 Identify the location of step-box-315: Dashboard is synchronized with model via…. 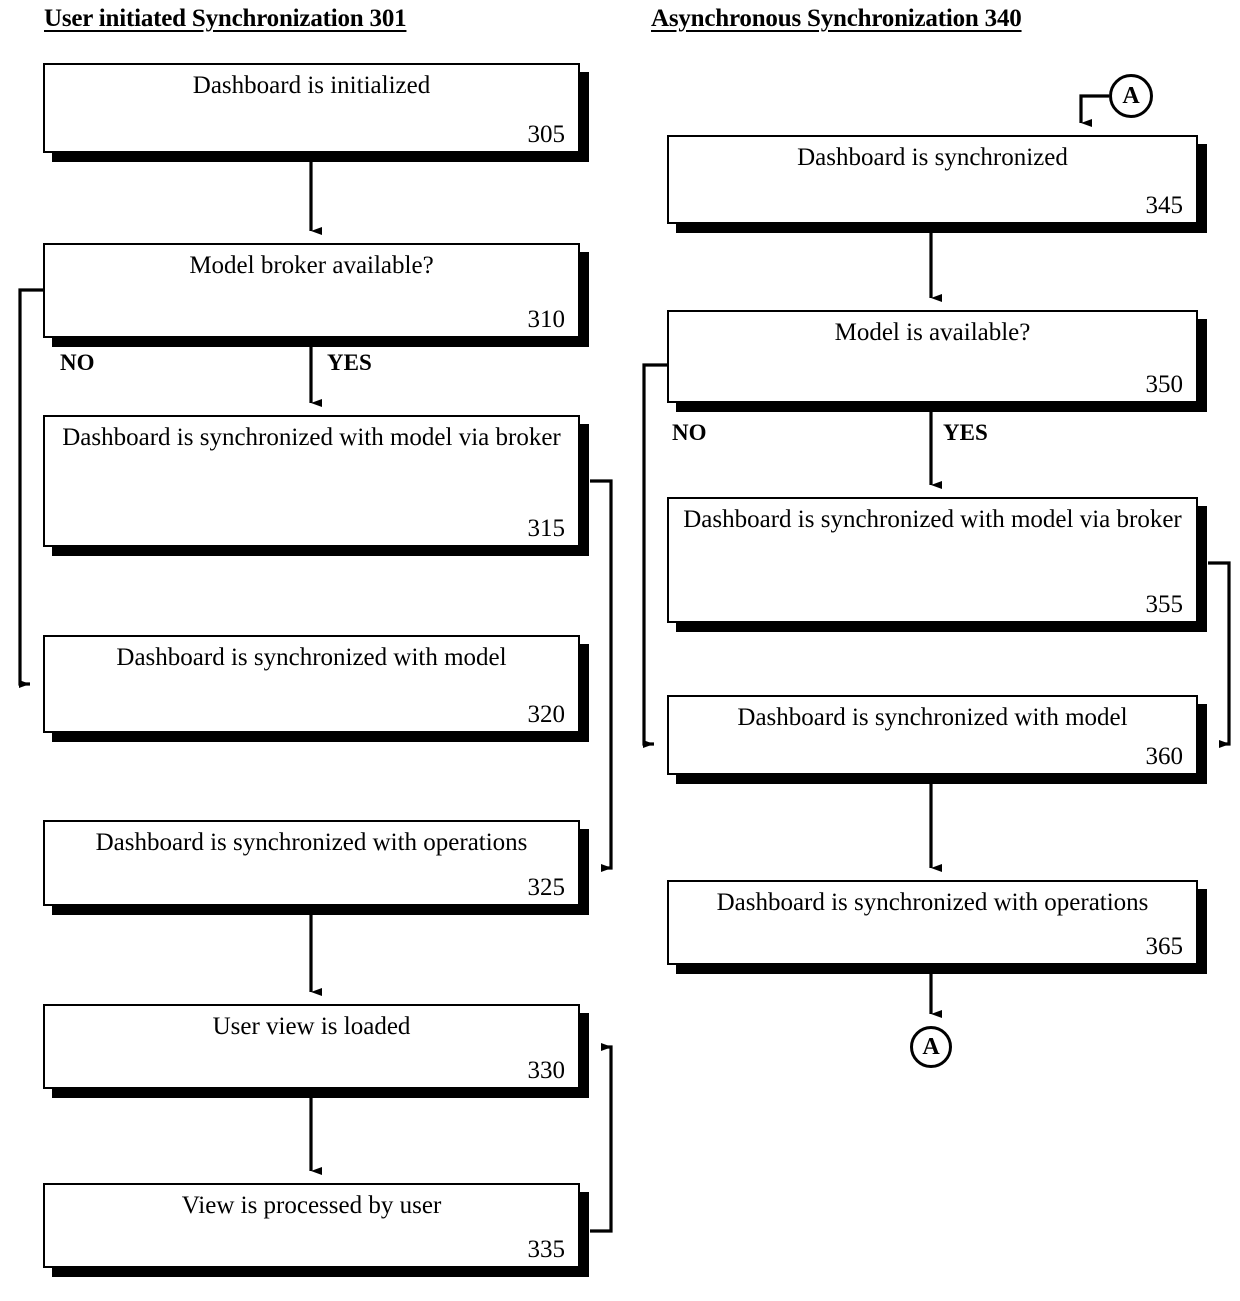
(311, 481).